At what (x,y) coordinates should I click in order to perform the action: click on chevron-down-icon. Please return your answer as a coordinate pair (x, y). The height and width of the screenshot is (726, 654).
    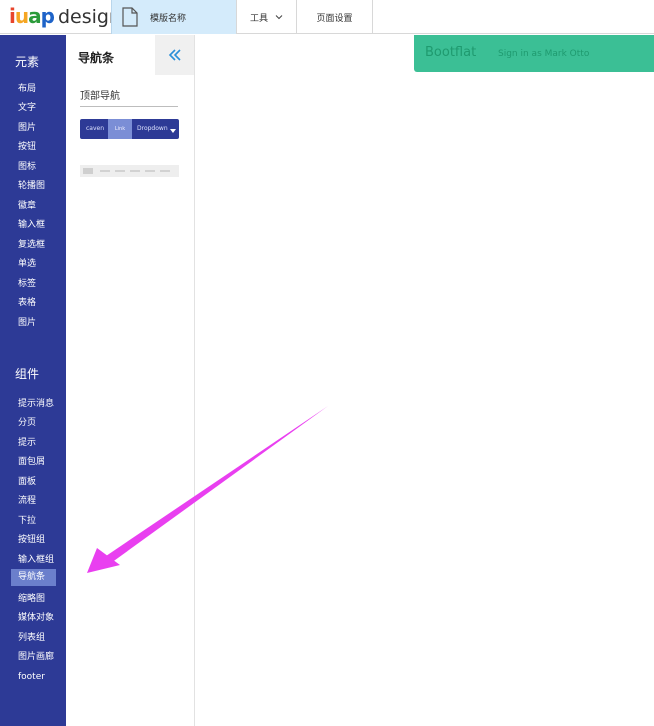
    Looking at the image, I should click on (279, 17).